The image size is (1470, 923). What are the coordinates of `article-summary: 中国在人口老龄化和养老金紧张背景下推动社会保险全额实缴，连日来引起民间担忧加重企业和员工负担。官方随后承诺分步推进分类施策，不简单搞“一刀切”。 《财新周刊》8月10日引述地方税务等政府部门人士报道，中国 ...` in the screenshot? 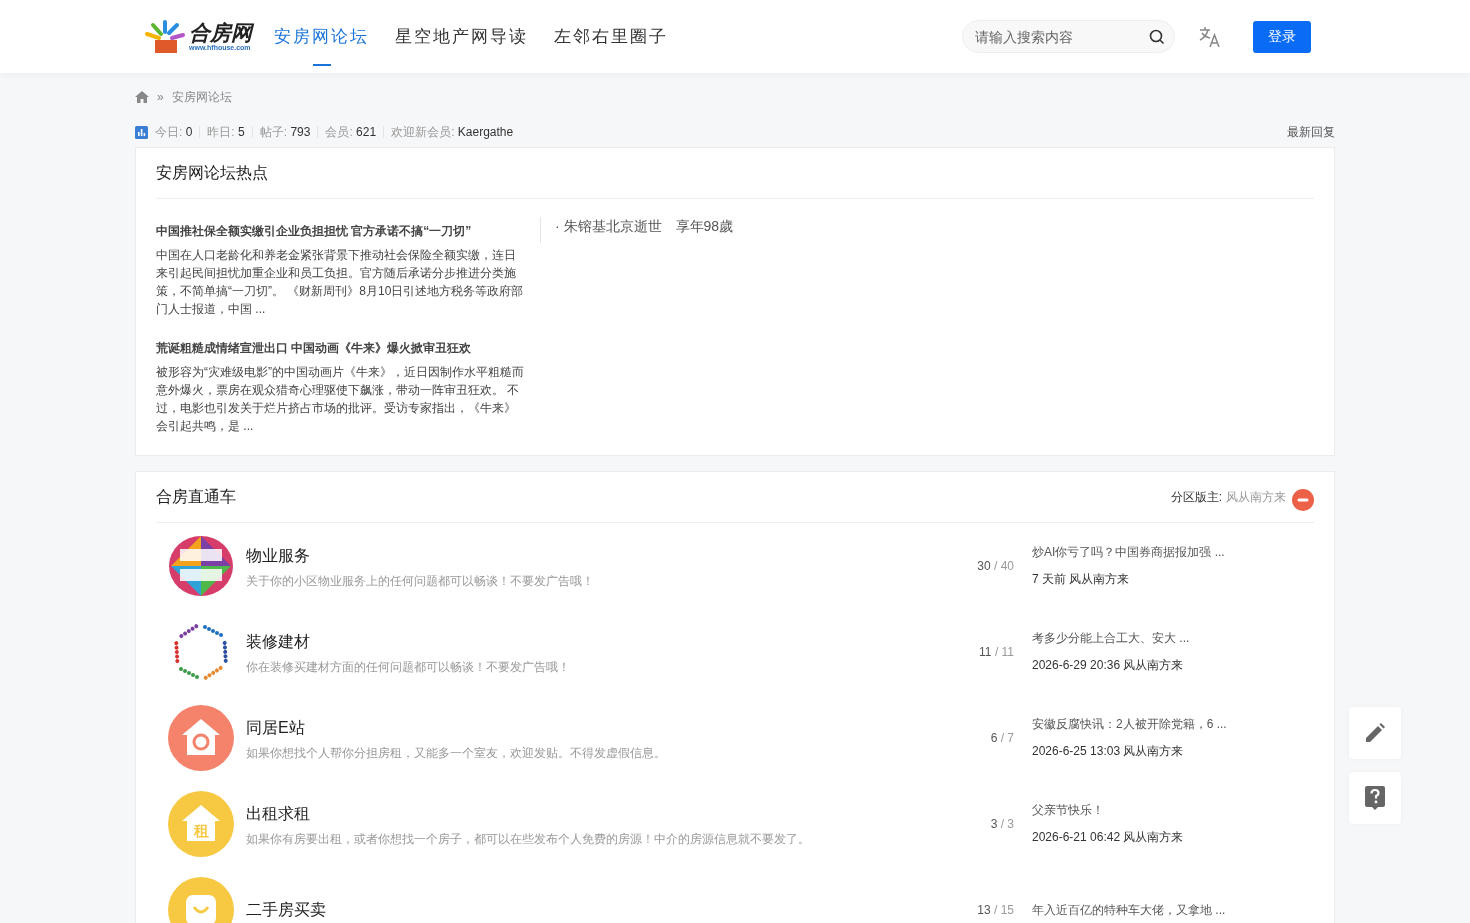 It's located at (340, 282).